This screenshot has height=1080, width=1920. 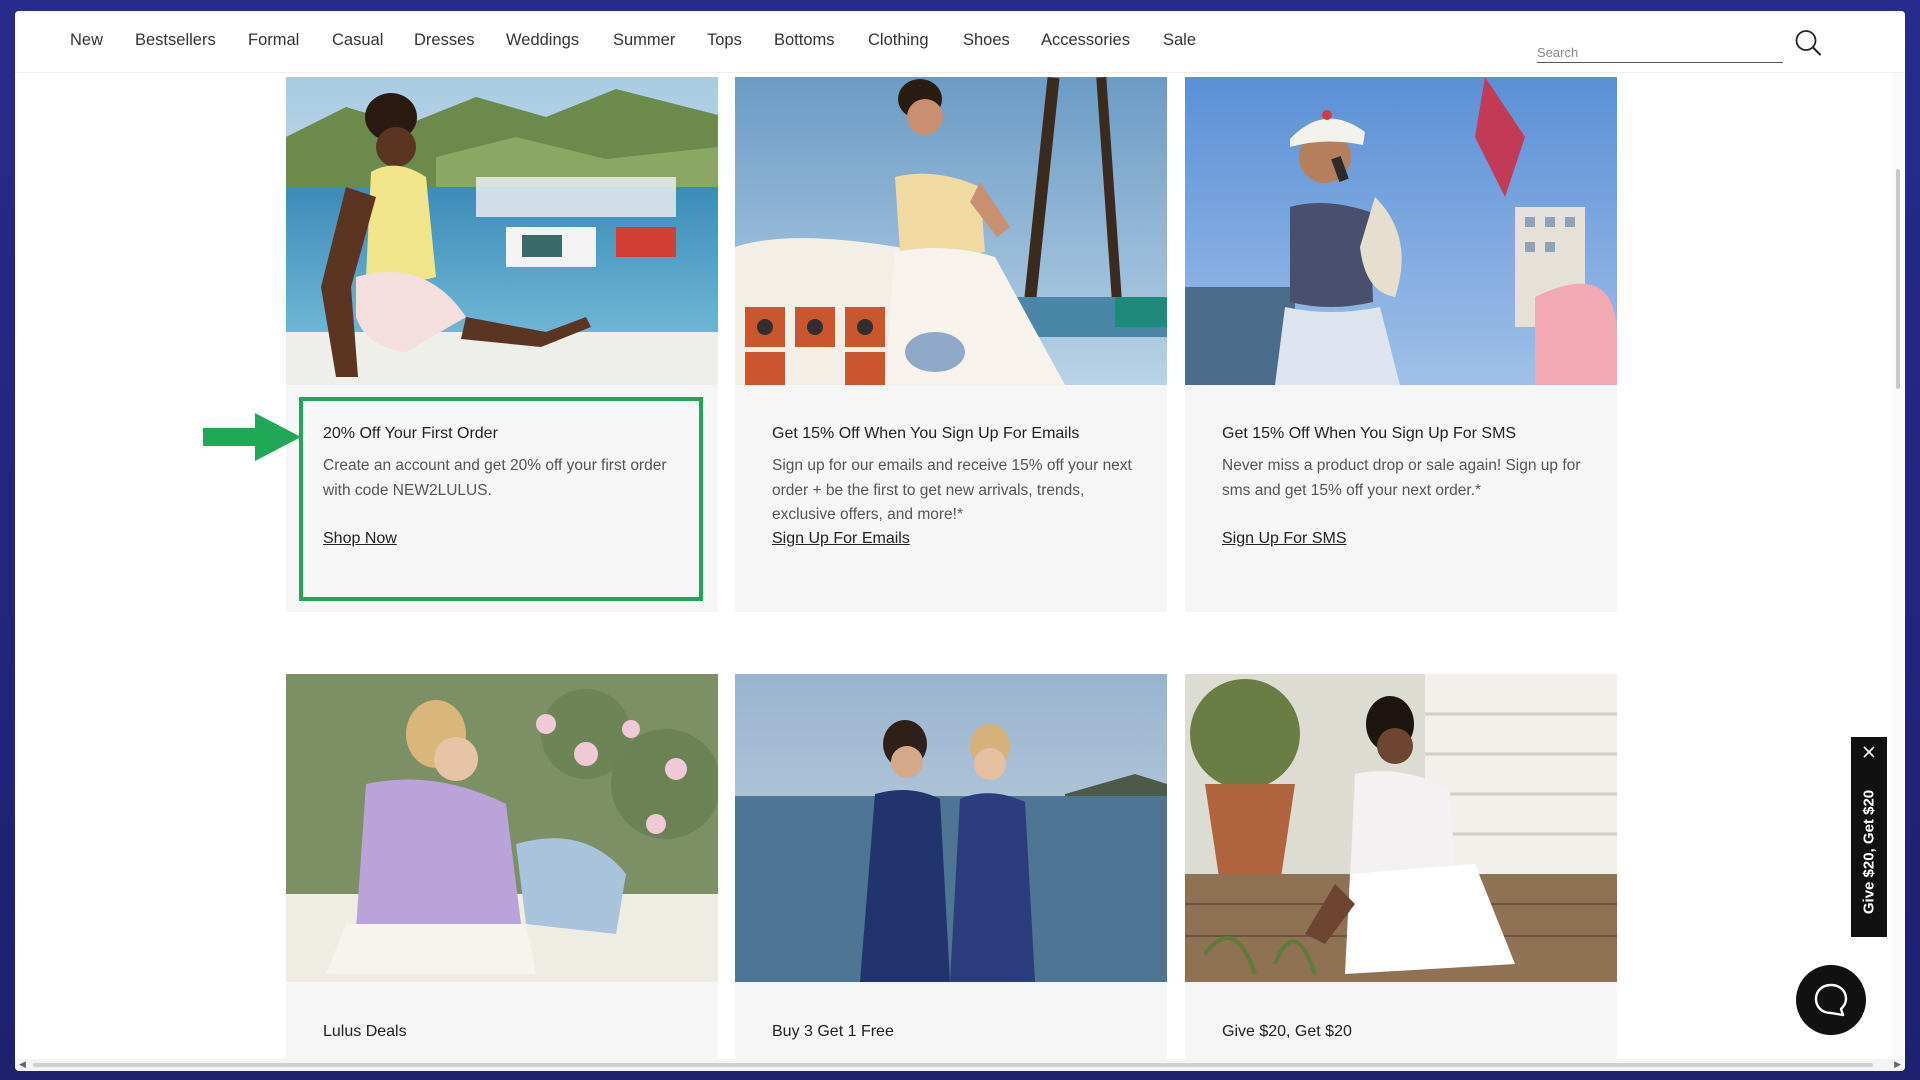 What do you see at coordinates (86, 40) in the screenshot?
I see `nav-new: New` at bounding box center [86, 40].